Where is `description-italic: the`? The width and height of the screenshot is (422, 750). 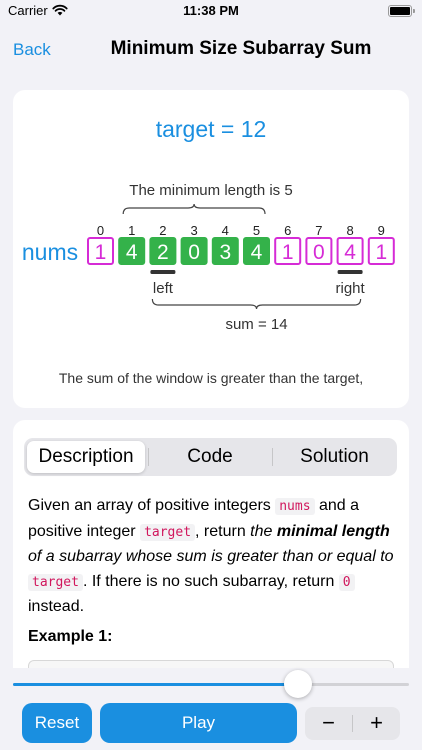 description-italic: the is located at coordinates (263, 531).